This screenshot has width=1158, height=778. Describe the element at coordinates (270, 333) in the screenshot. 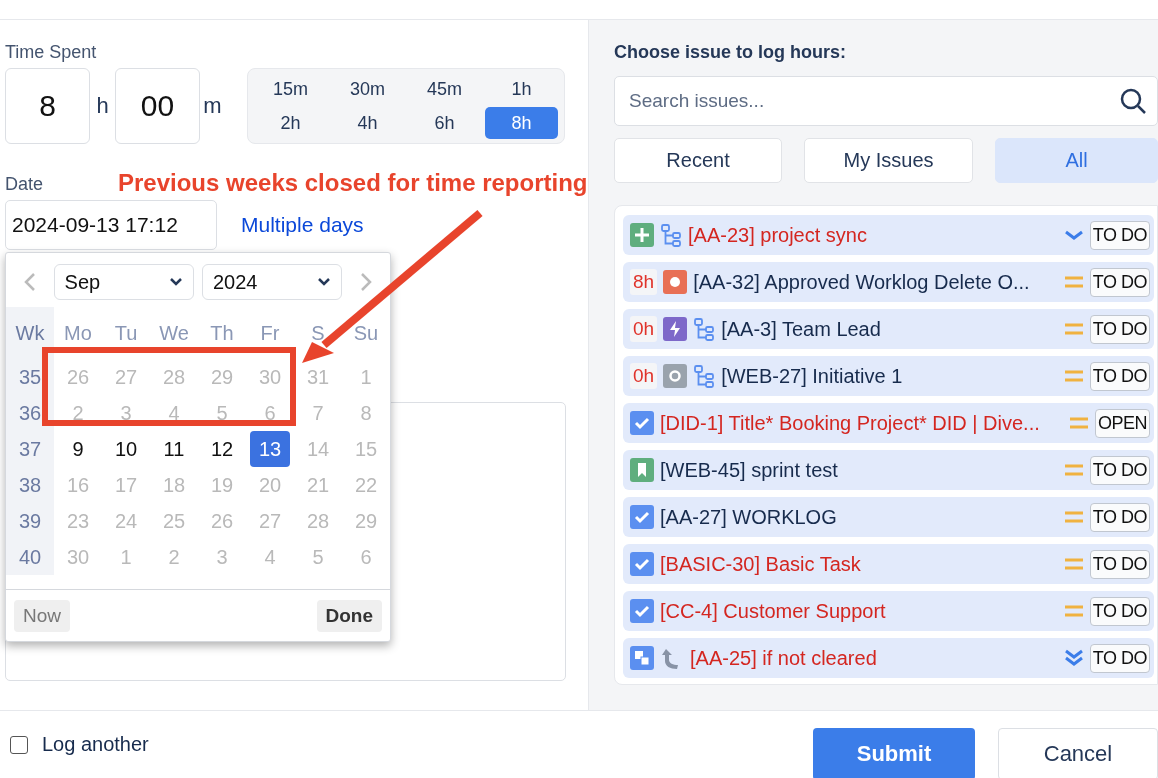

I see `weekday-label: Fr` at that location.